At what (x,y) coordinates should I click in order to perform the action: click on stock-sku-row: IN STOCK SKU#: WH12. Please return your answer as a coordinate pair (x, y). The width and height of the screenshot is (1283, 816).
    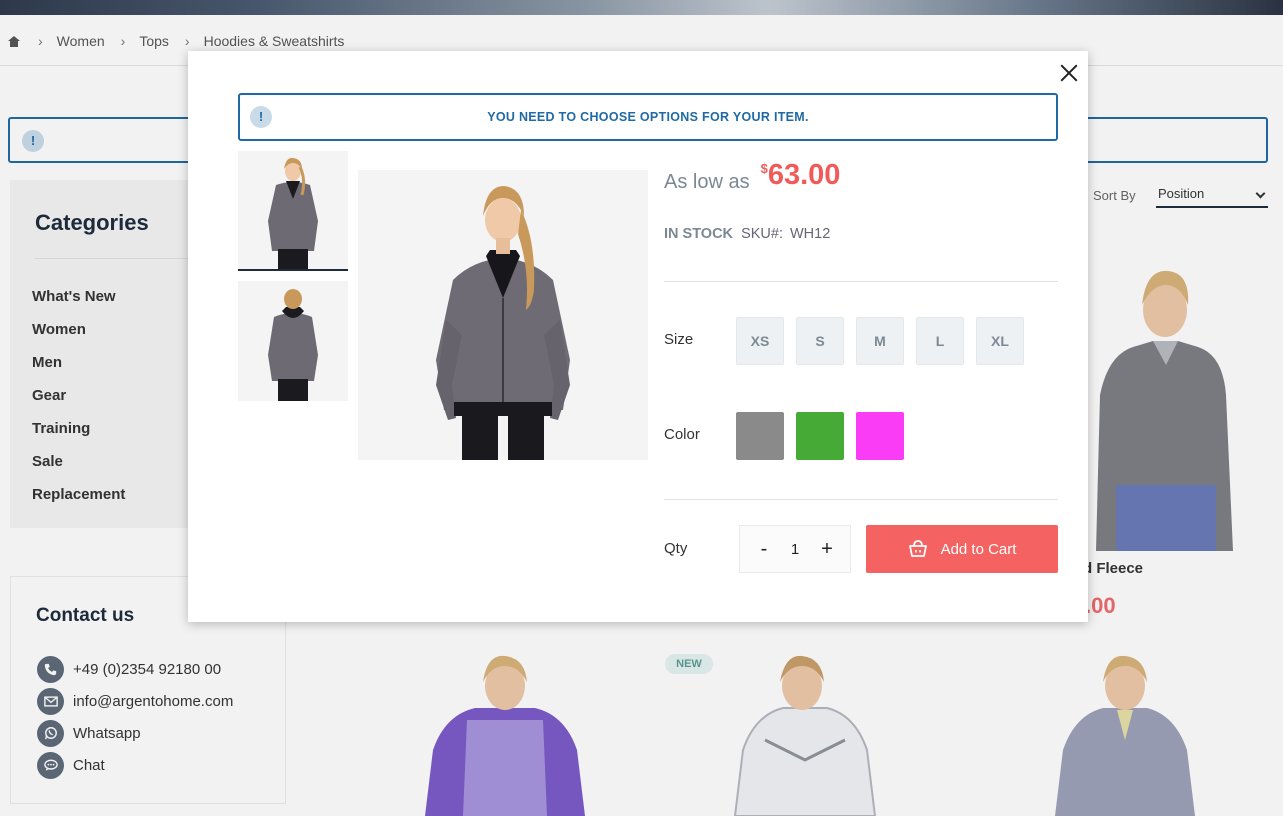
    Looking at the image, I should click on (747, 234).